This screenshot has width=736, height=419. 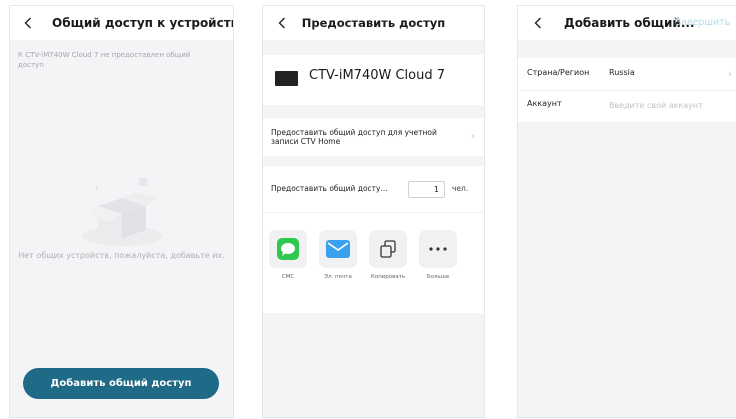 I want to click on account-row: Аккаунт, so click(x=627, y=106).